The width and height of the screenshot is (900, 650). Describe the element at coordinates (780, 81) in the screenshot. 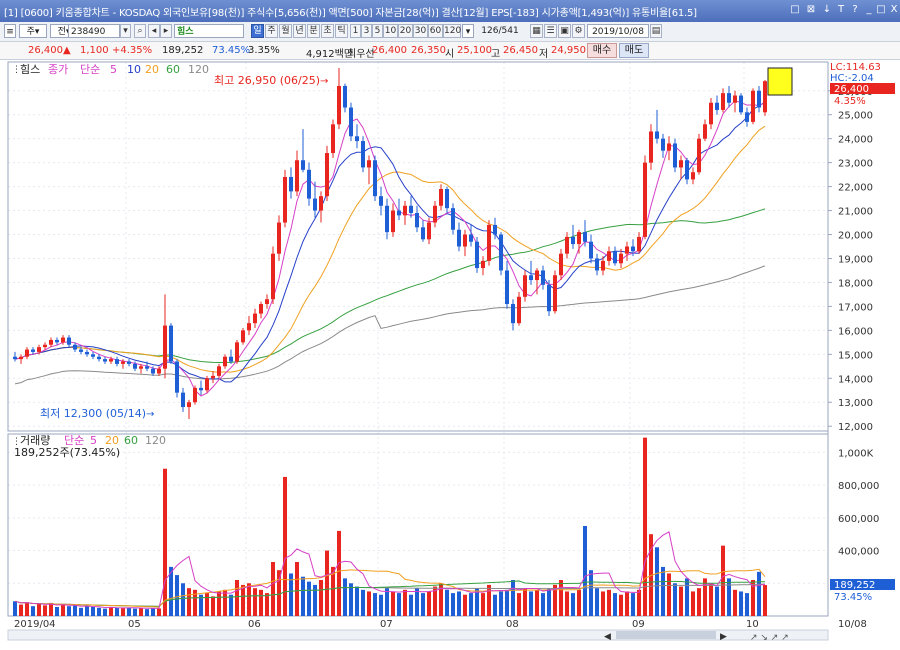

I see `current-price-marker` at that location.